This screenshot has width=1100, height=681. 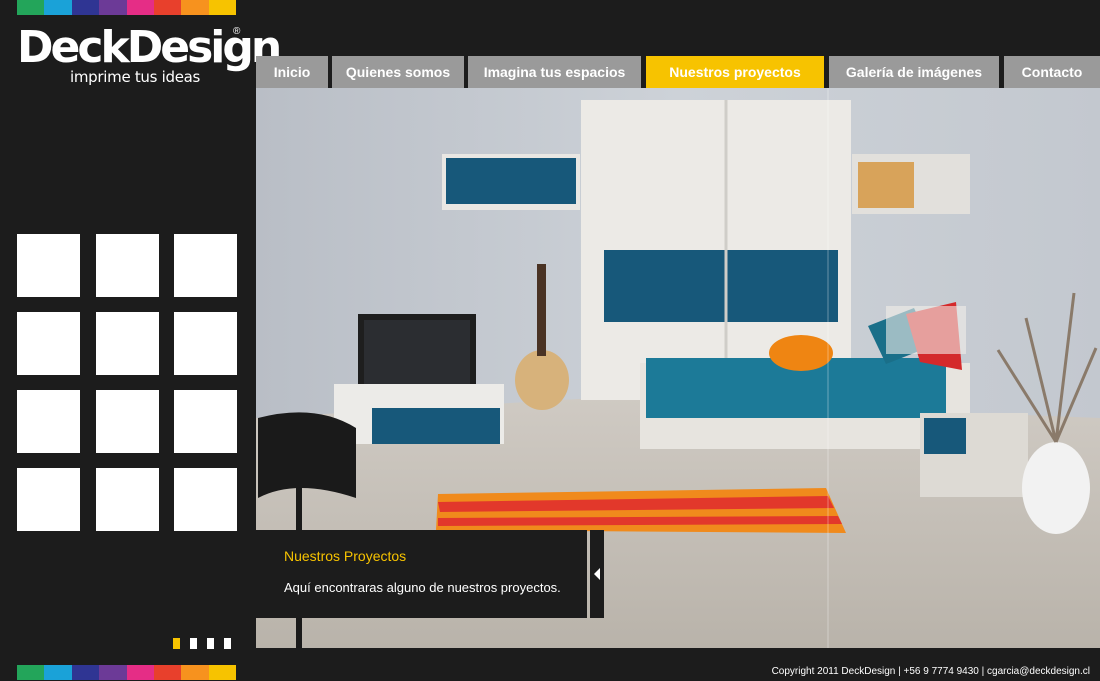 I want to click on logo-tagline: imprime tus ideas, so click(x=135, y=77).